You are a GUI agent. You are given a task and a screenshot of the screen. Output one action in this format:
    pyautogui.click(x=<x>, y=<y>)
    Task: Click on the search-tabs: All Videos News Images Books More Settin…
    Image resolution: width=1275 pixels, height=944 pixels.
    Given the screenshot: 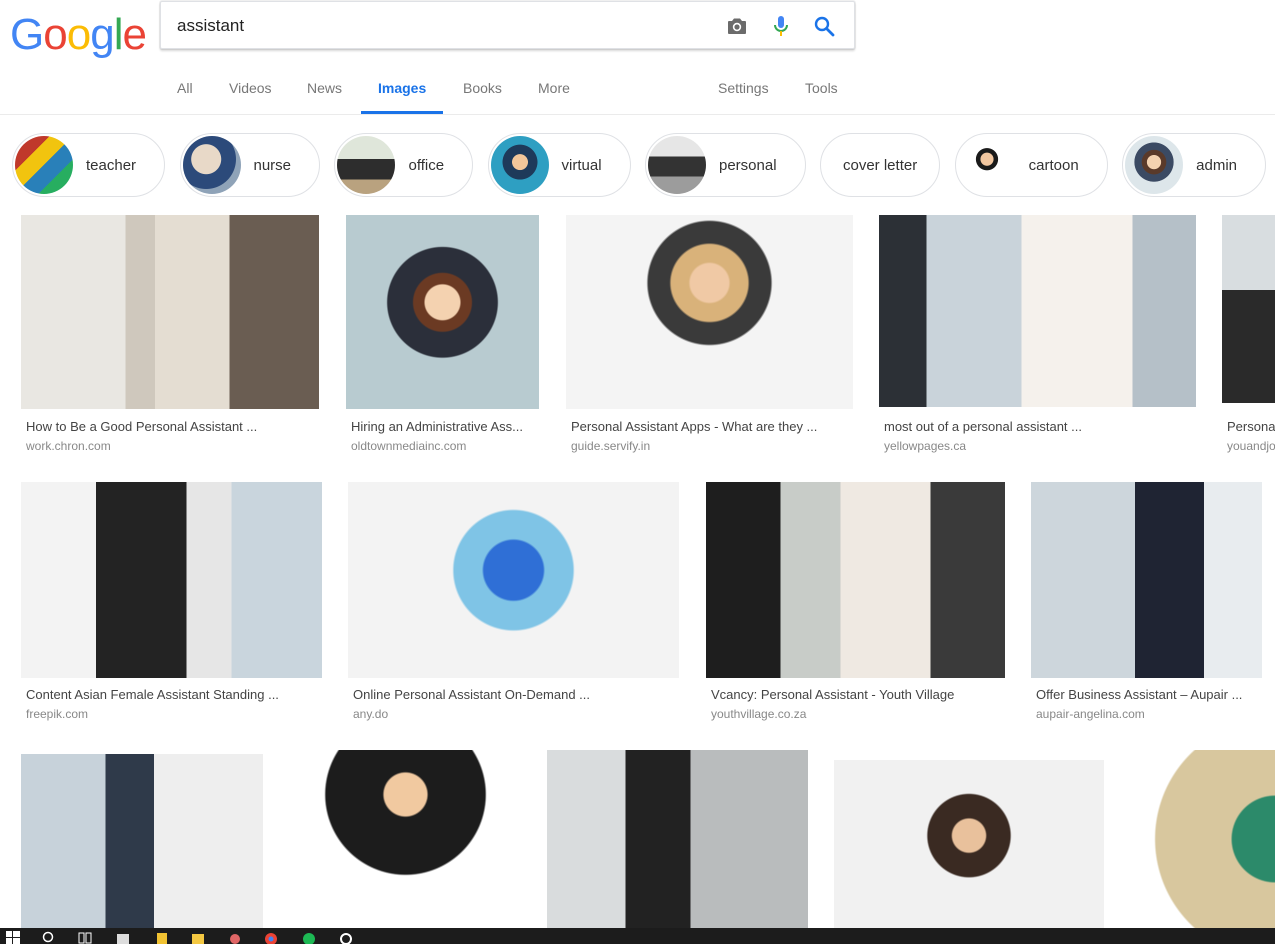 What is the action you would take?
    pyautogui.click(x=637, y=91)
    